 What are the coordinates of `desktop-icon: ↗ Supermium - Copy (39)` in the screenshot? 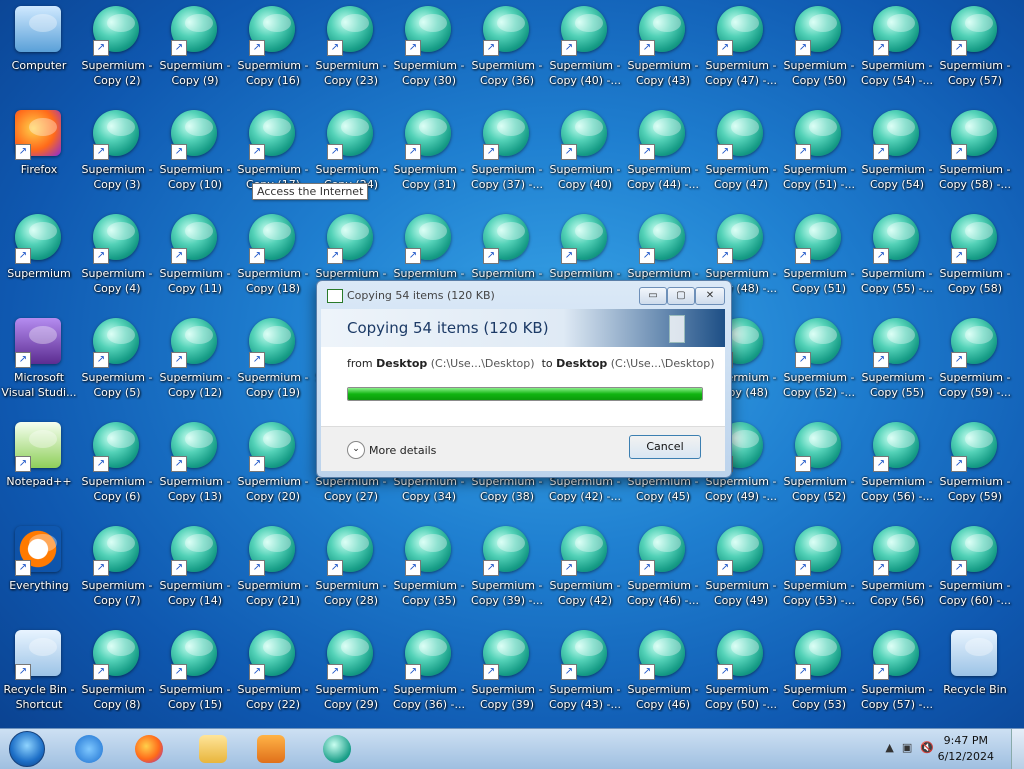 It's located at (507, 676).